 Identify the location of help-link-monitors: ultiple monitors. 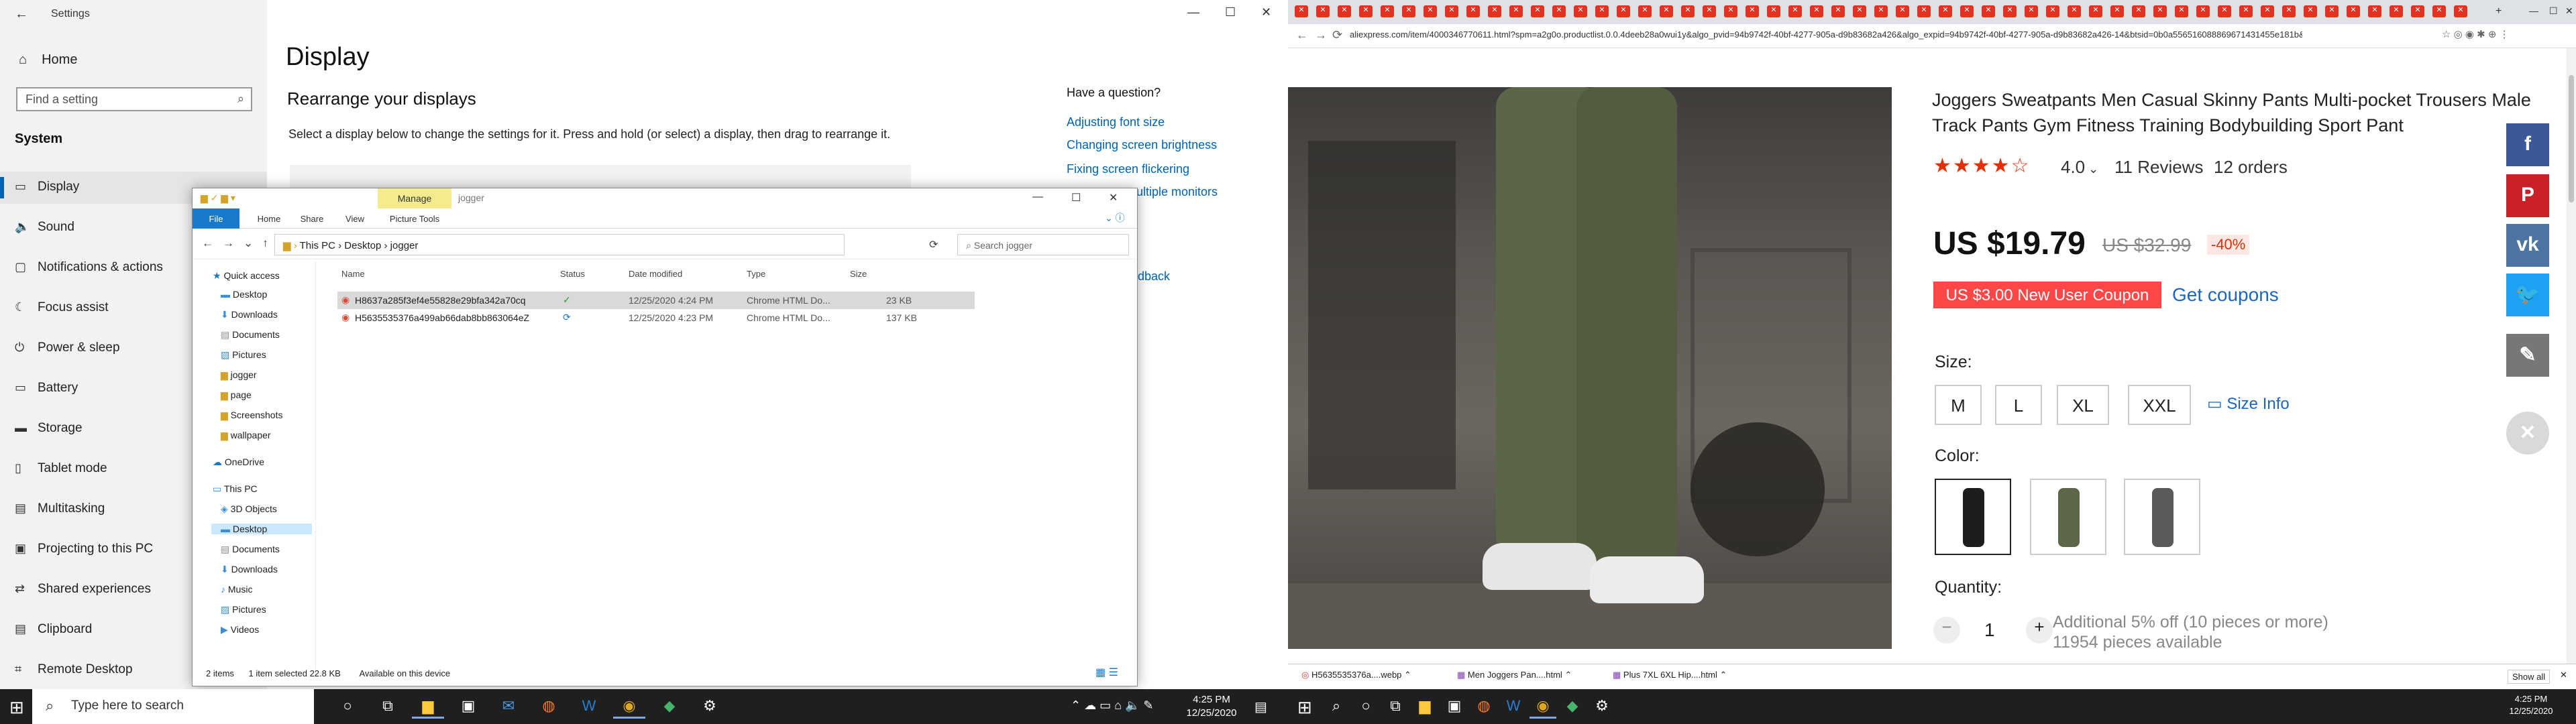
(1177, 192).